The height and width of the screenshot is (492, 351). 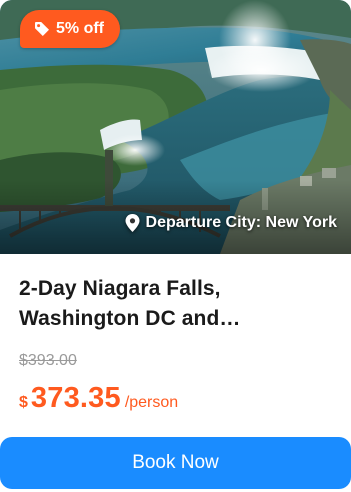 I want to click on sale-price: 373.35, so click(x=75, y=398).